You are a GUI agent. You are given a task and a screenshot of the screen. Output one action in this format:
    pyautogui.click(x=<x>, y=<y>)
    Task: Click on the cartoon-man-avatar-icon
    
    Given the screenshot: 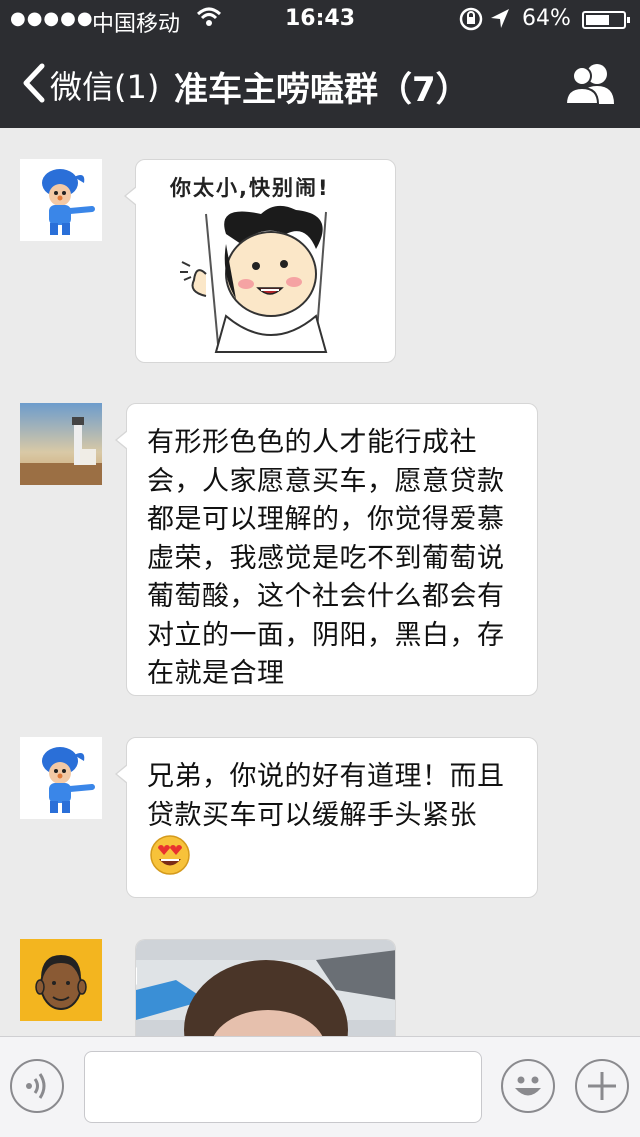 What is the action you would take?
    pyautogui.click(x=61, y=980)
    